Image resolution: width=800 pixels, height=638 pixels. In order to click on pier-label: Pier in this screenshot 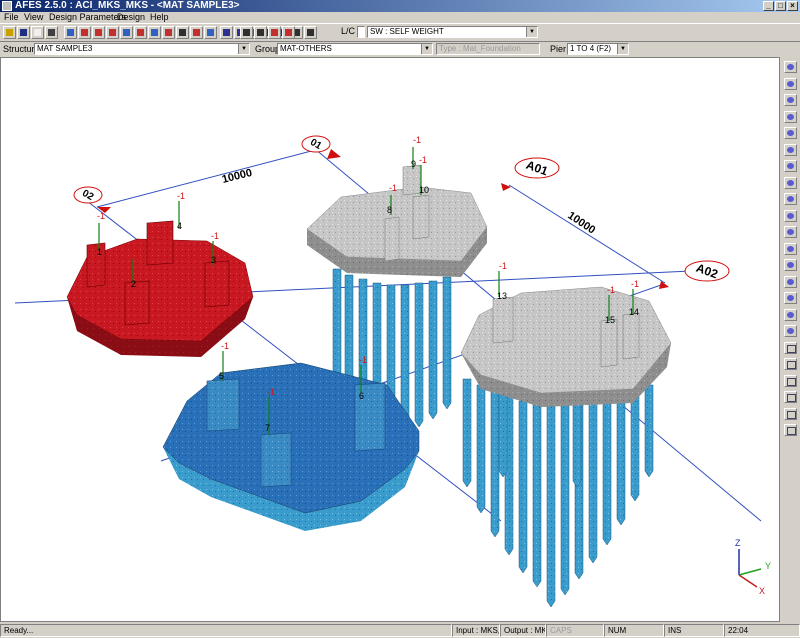, I will do `click(558, 49)`.